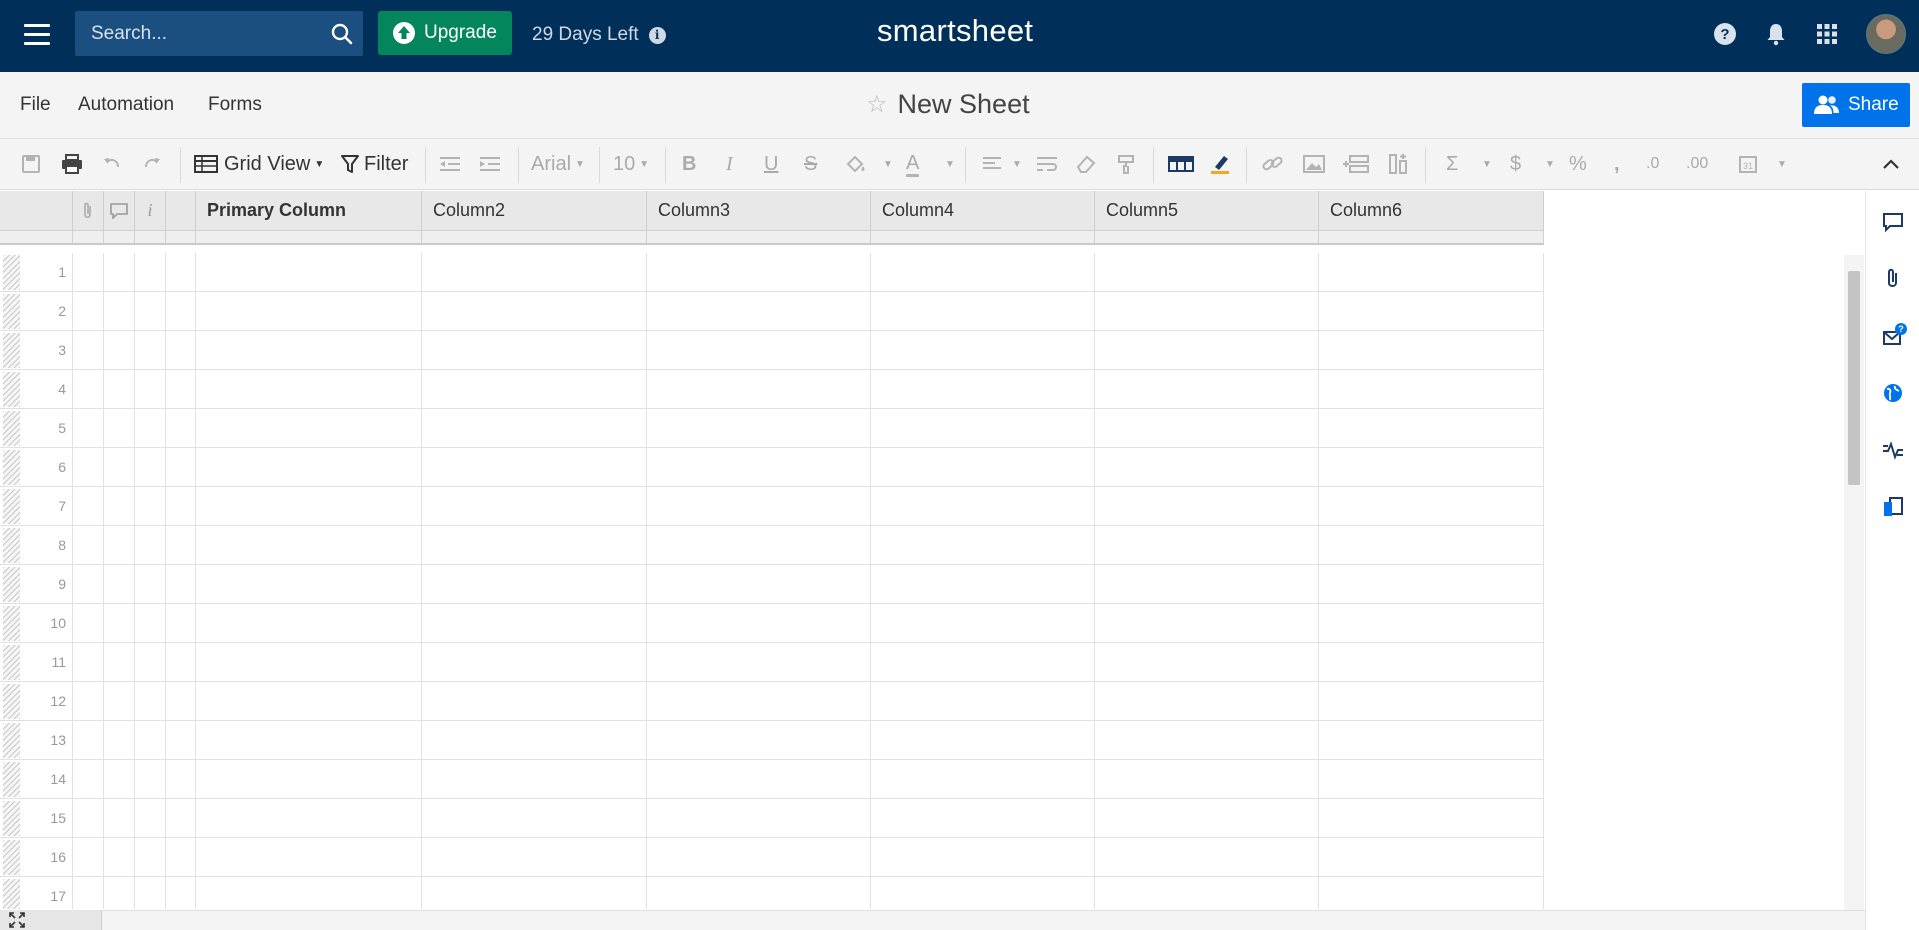  Describe the element at coordinates (235, 105) in the screenshot. I see `menu-forms: Forms` at that location.